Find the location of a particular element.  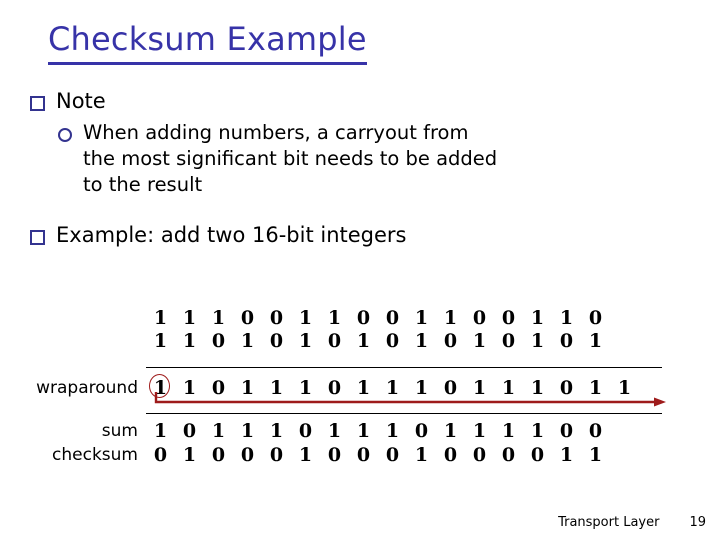

calc-row-sum: sum 1011101110111100 is located at coordinates (360, 430).